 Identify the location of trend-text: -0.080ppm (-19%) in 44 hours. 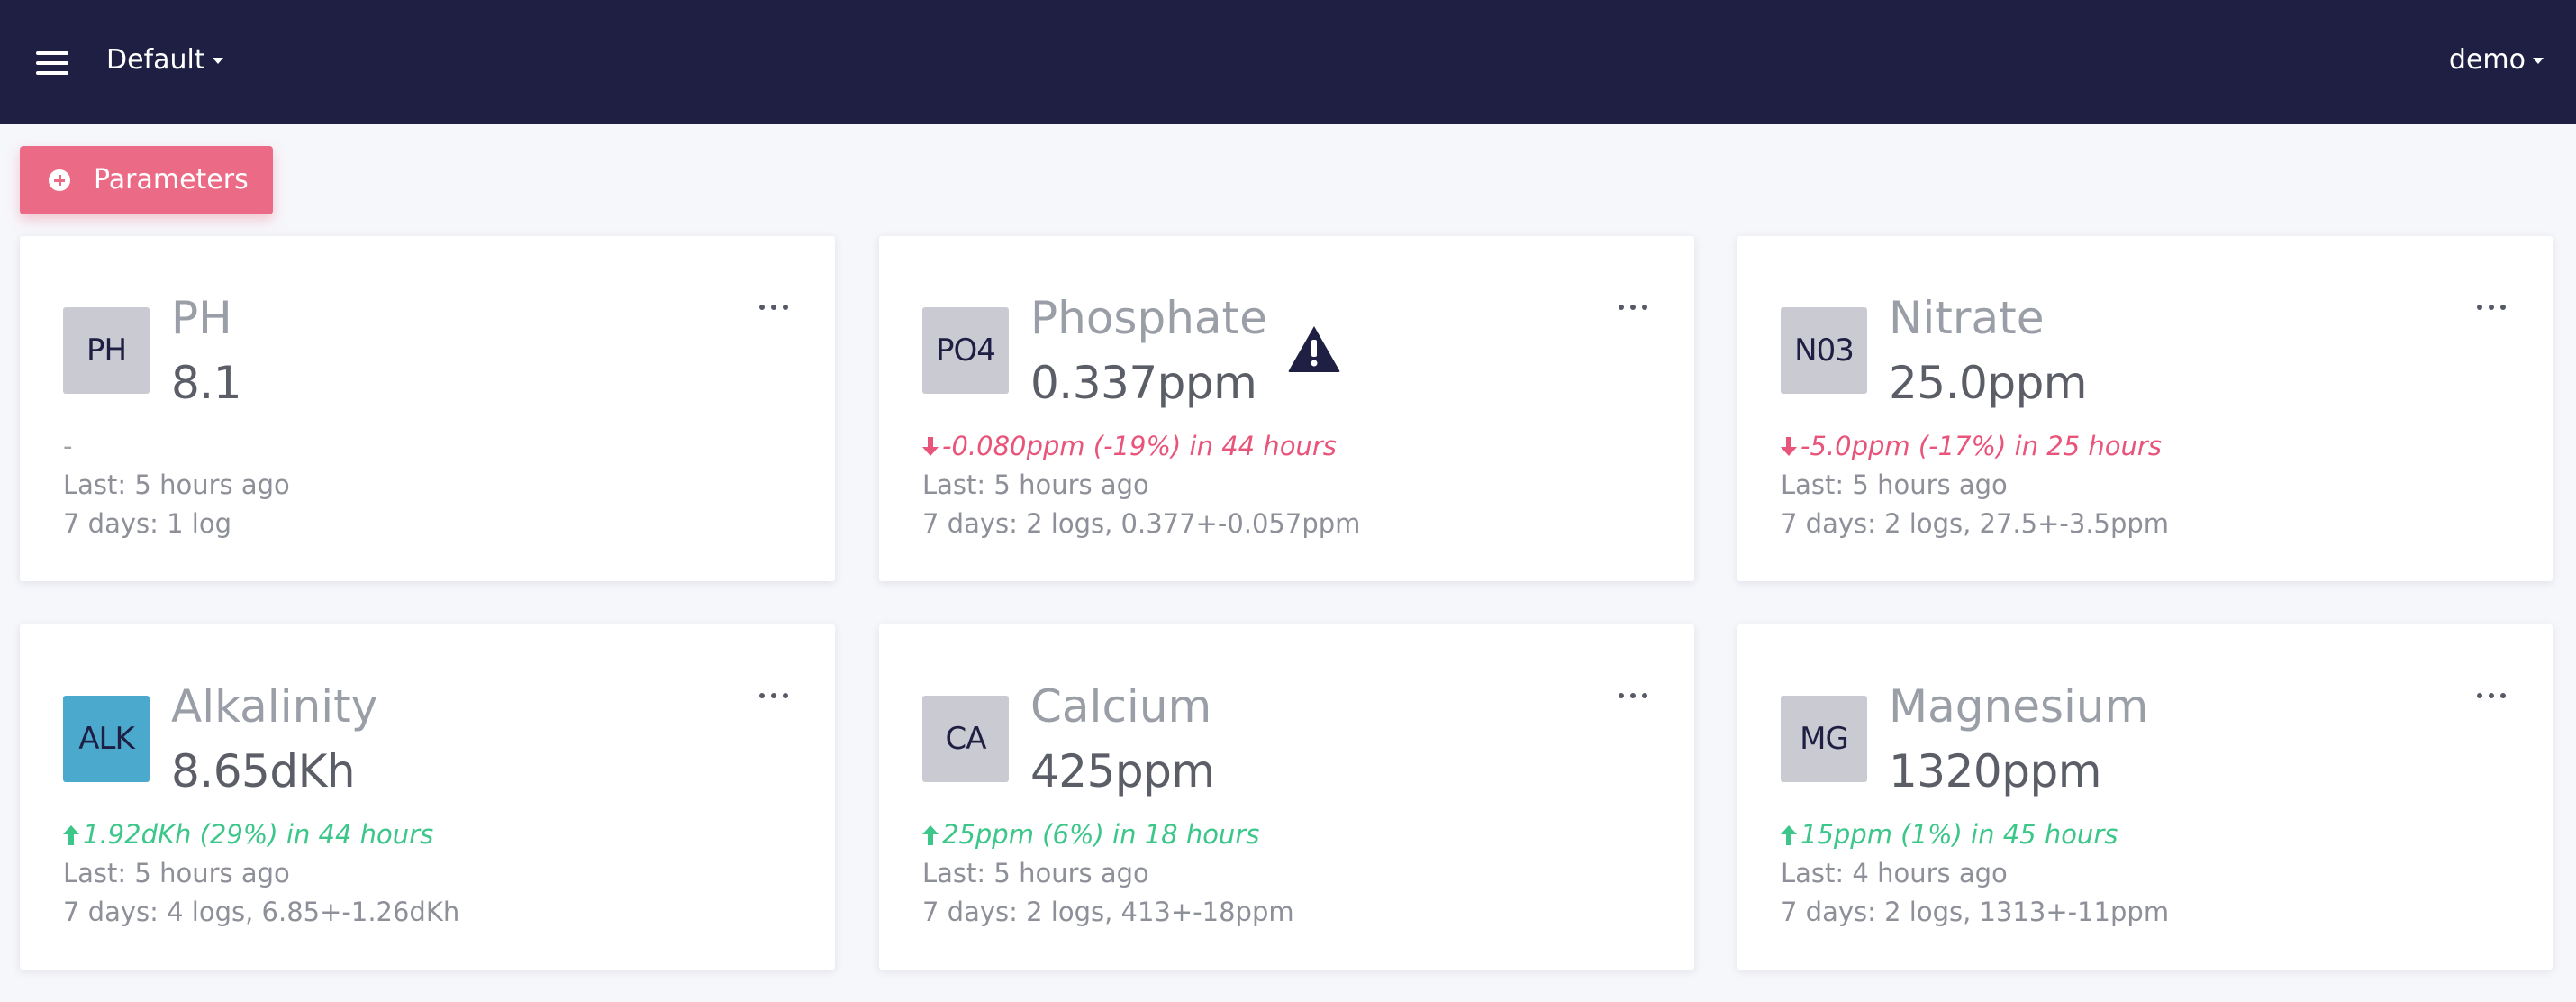
(1139, 446).